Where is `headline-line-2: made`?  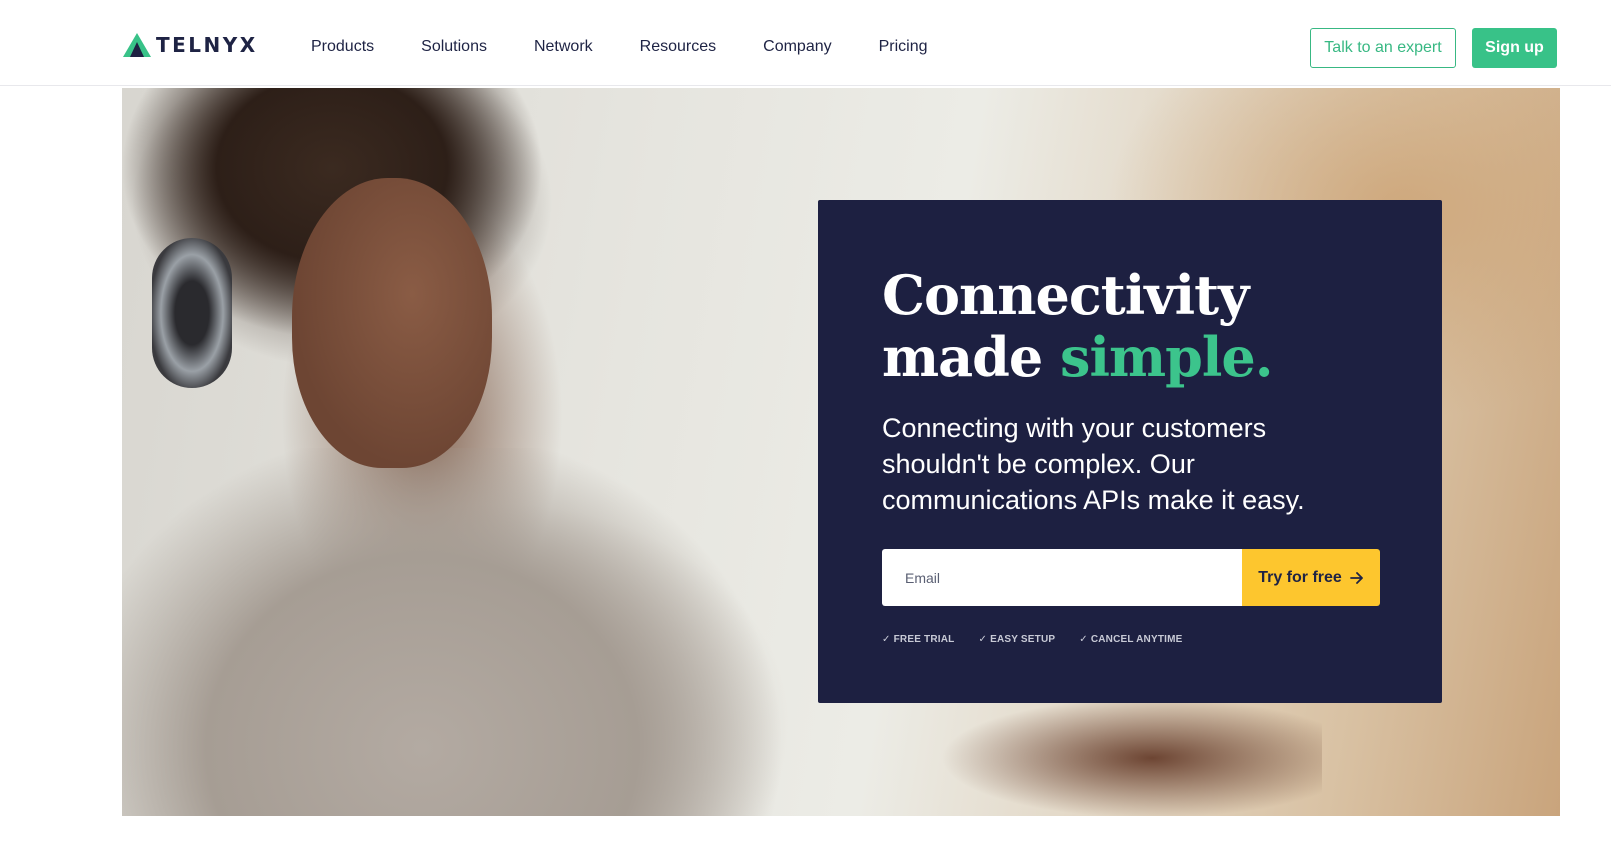 headline-line-2: made is located at coordinates (971, 357).